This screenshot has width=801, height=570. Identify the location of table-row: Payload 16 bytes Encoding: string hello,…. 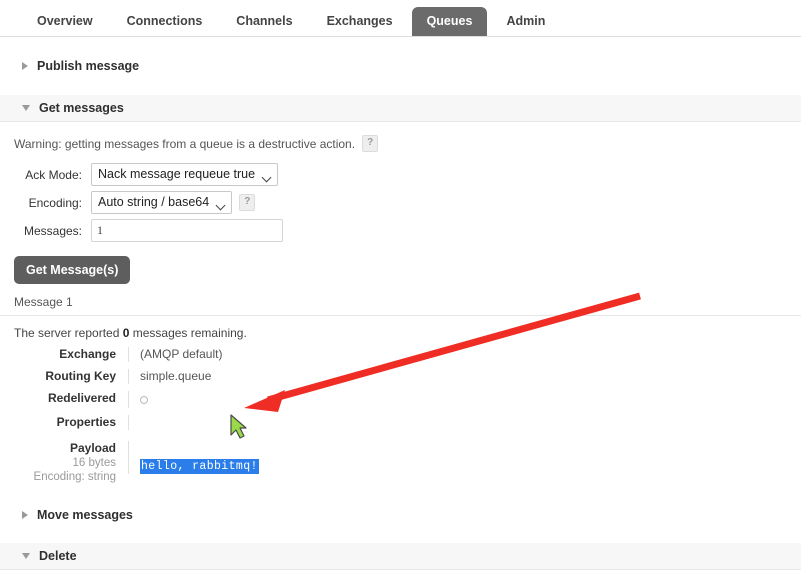
(407, 462).